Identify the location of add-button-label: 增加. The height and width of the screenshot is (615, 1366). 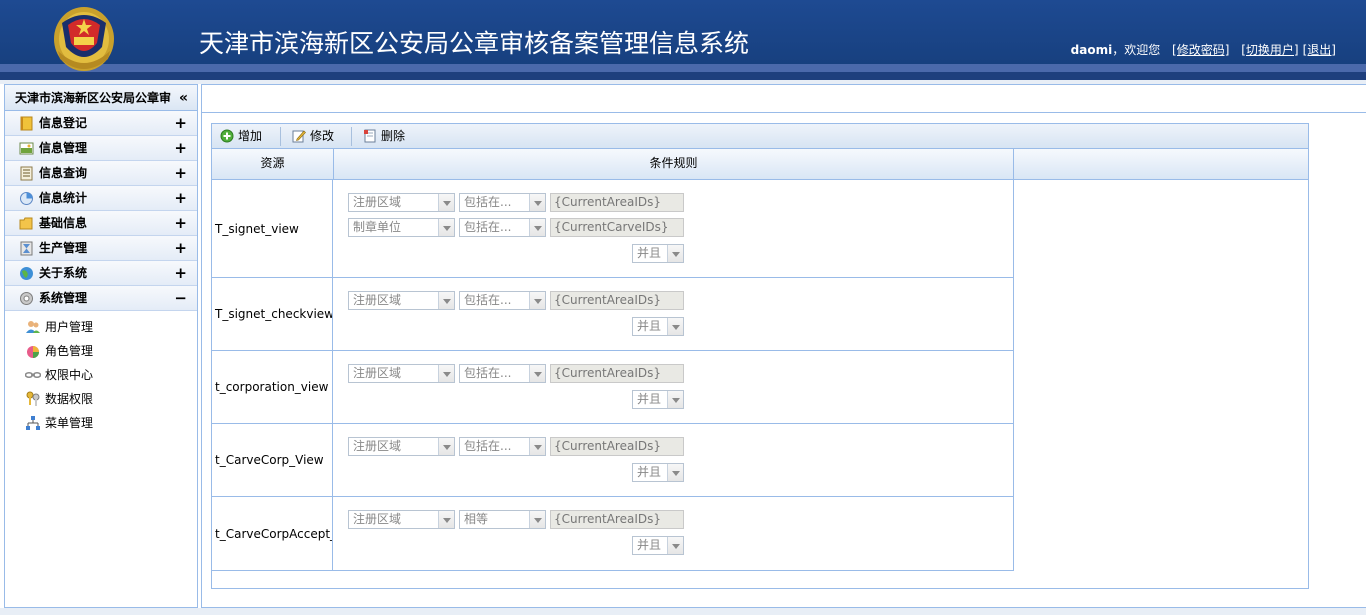
(250, 136).